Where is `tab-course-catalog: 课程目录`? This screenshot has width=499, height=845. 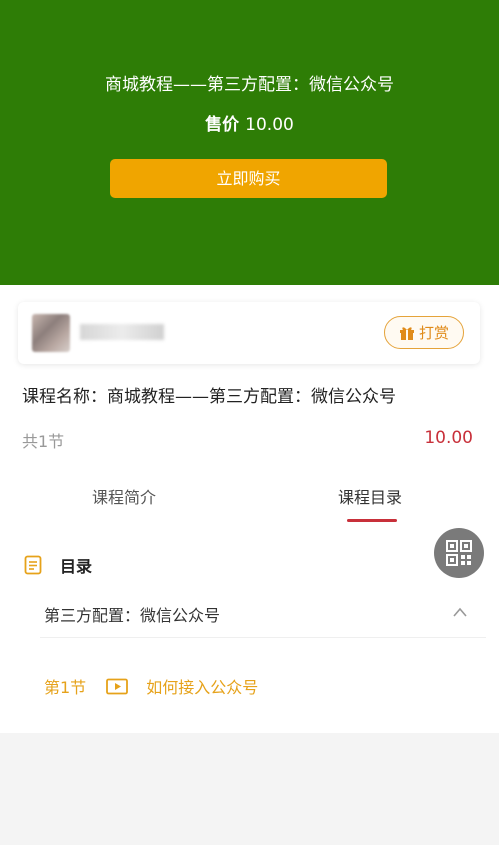
tab-course-catalog: 课程目录 is located at coordinates (370, 496).